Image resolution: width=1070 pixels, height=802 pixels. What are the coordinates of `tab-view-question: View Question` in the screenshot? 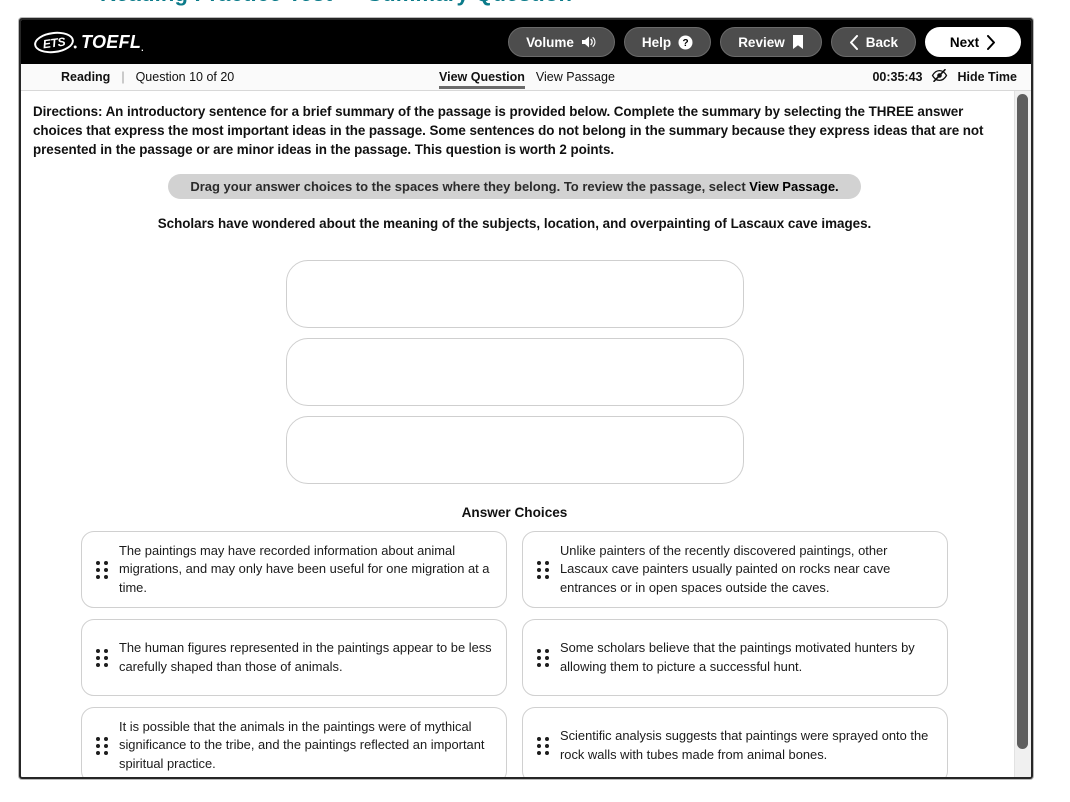 It's located at (482, 77).